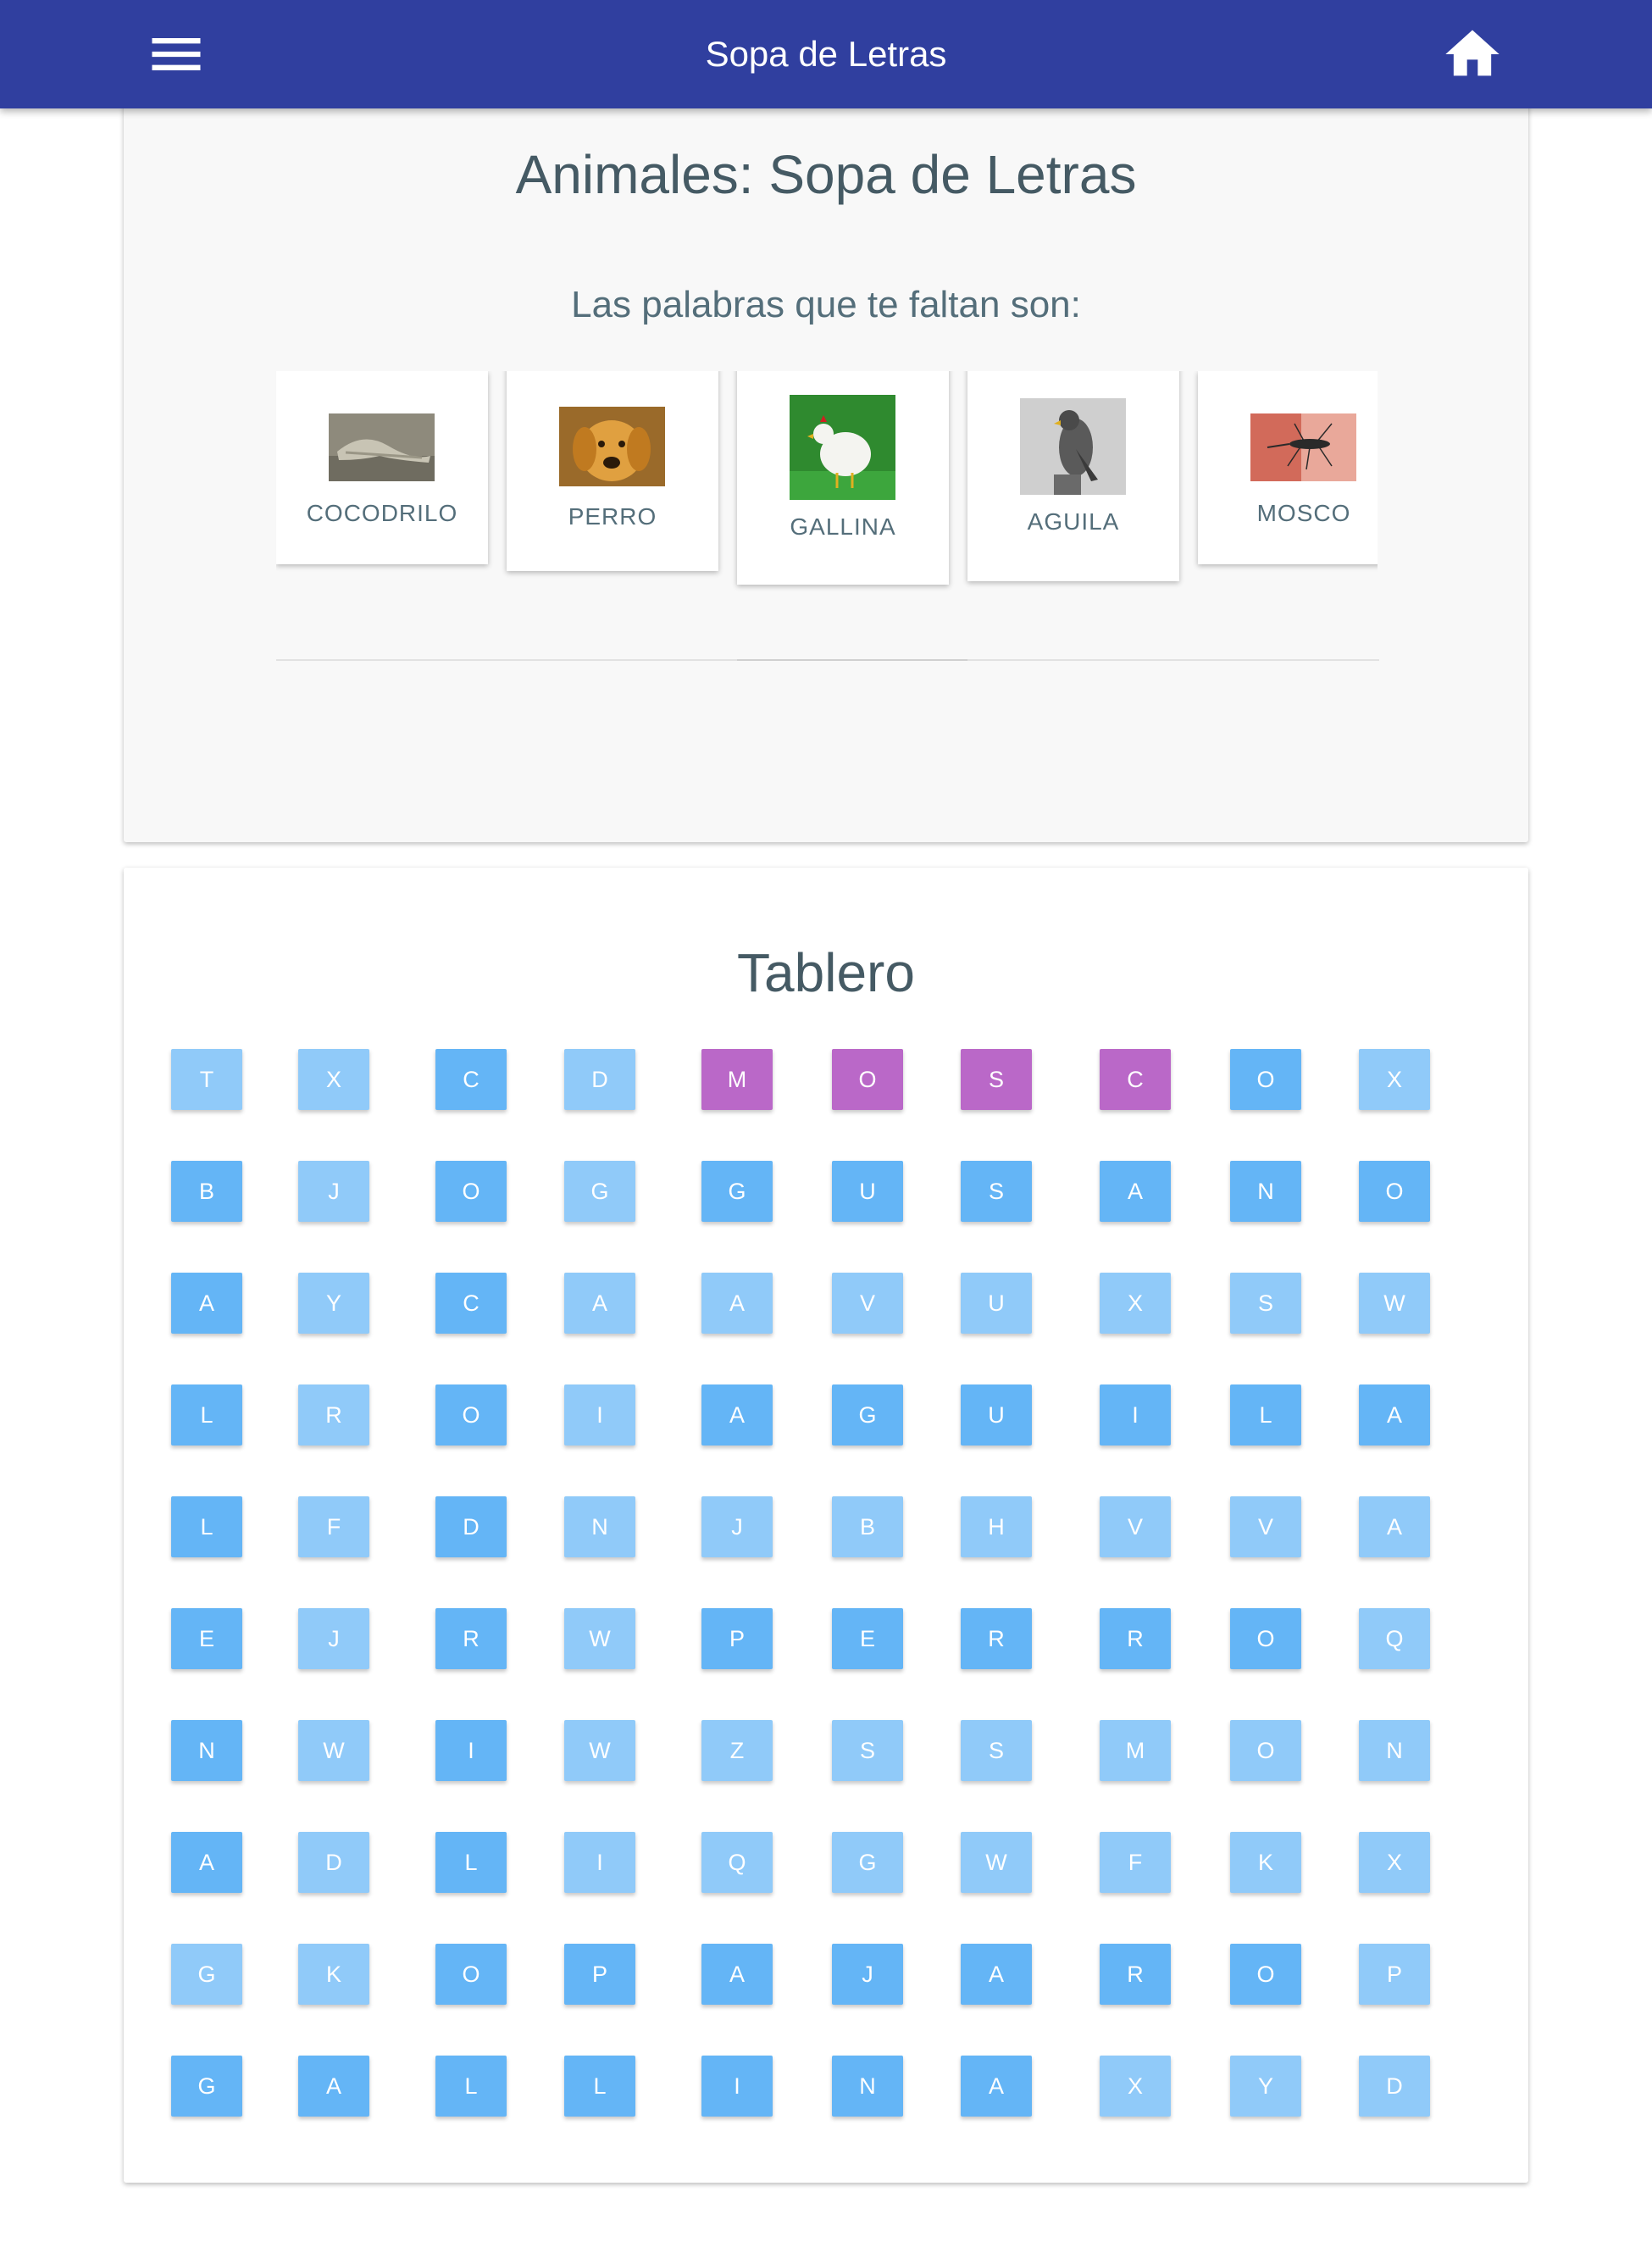  I want to click on letter-tile-found: C, so click(1135, 1079).